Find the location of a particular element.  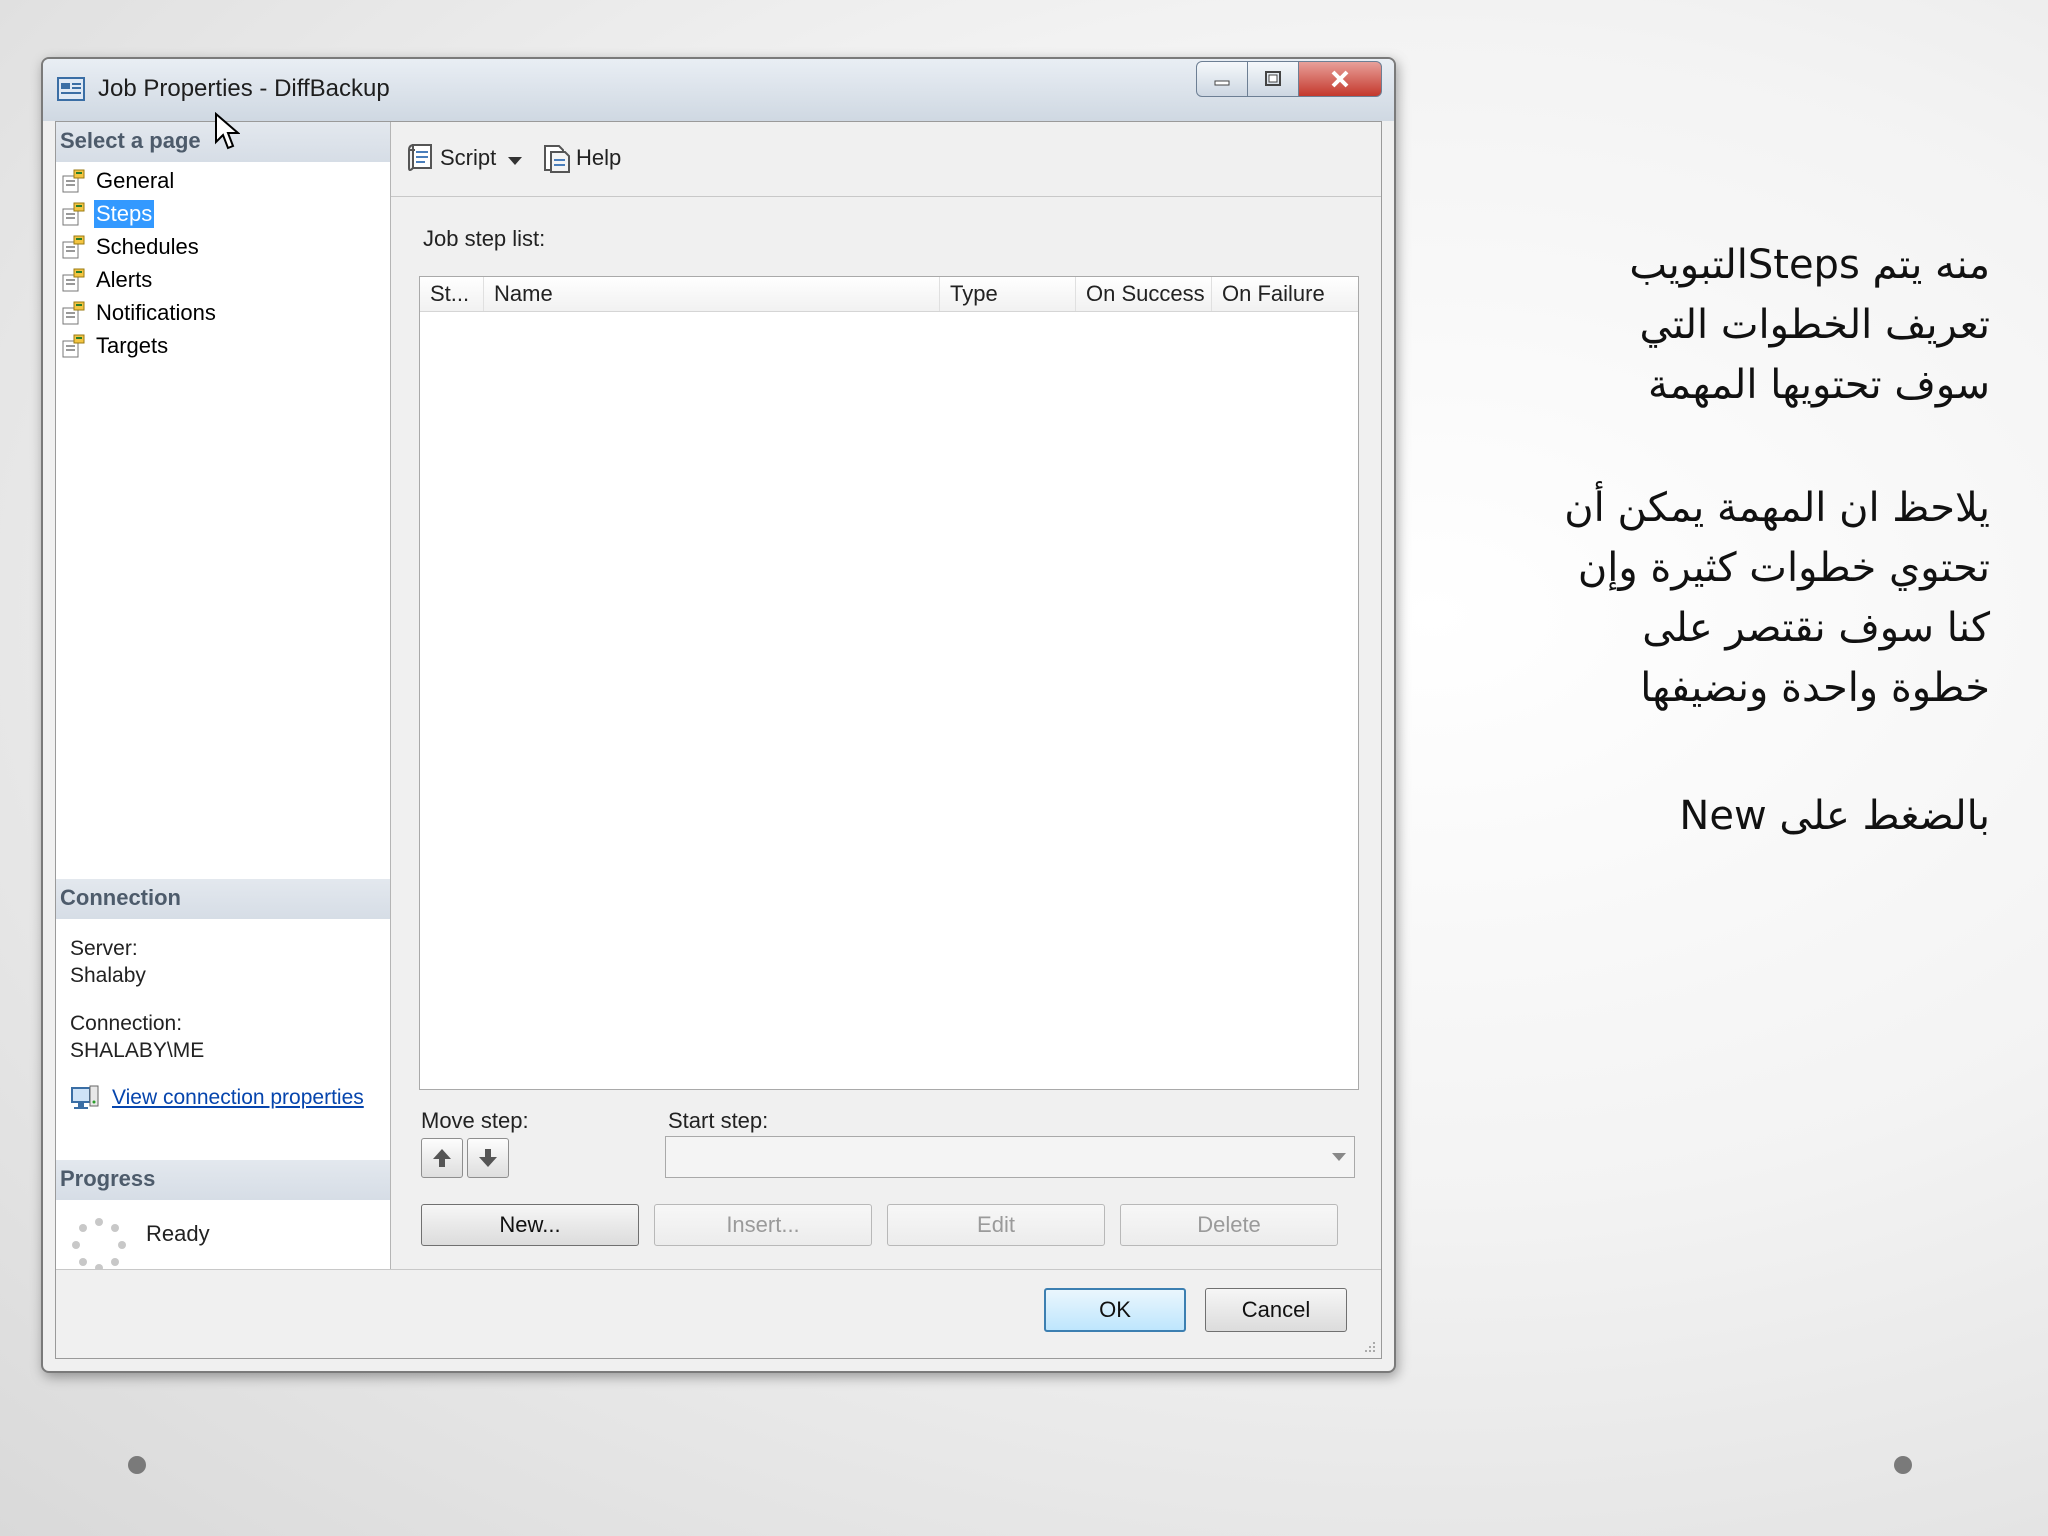

progress-header: Progress is located at coordinates (223, 1180).